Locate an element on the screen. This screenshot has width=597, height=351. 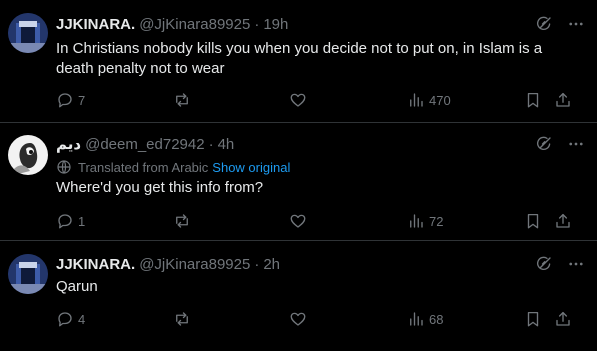
views-button: 72 is located at coordinates (425, 221).